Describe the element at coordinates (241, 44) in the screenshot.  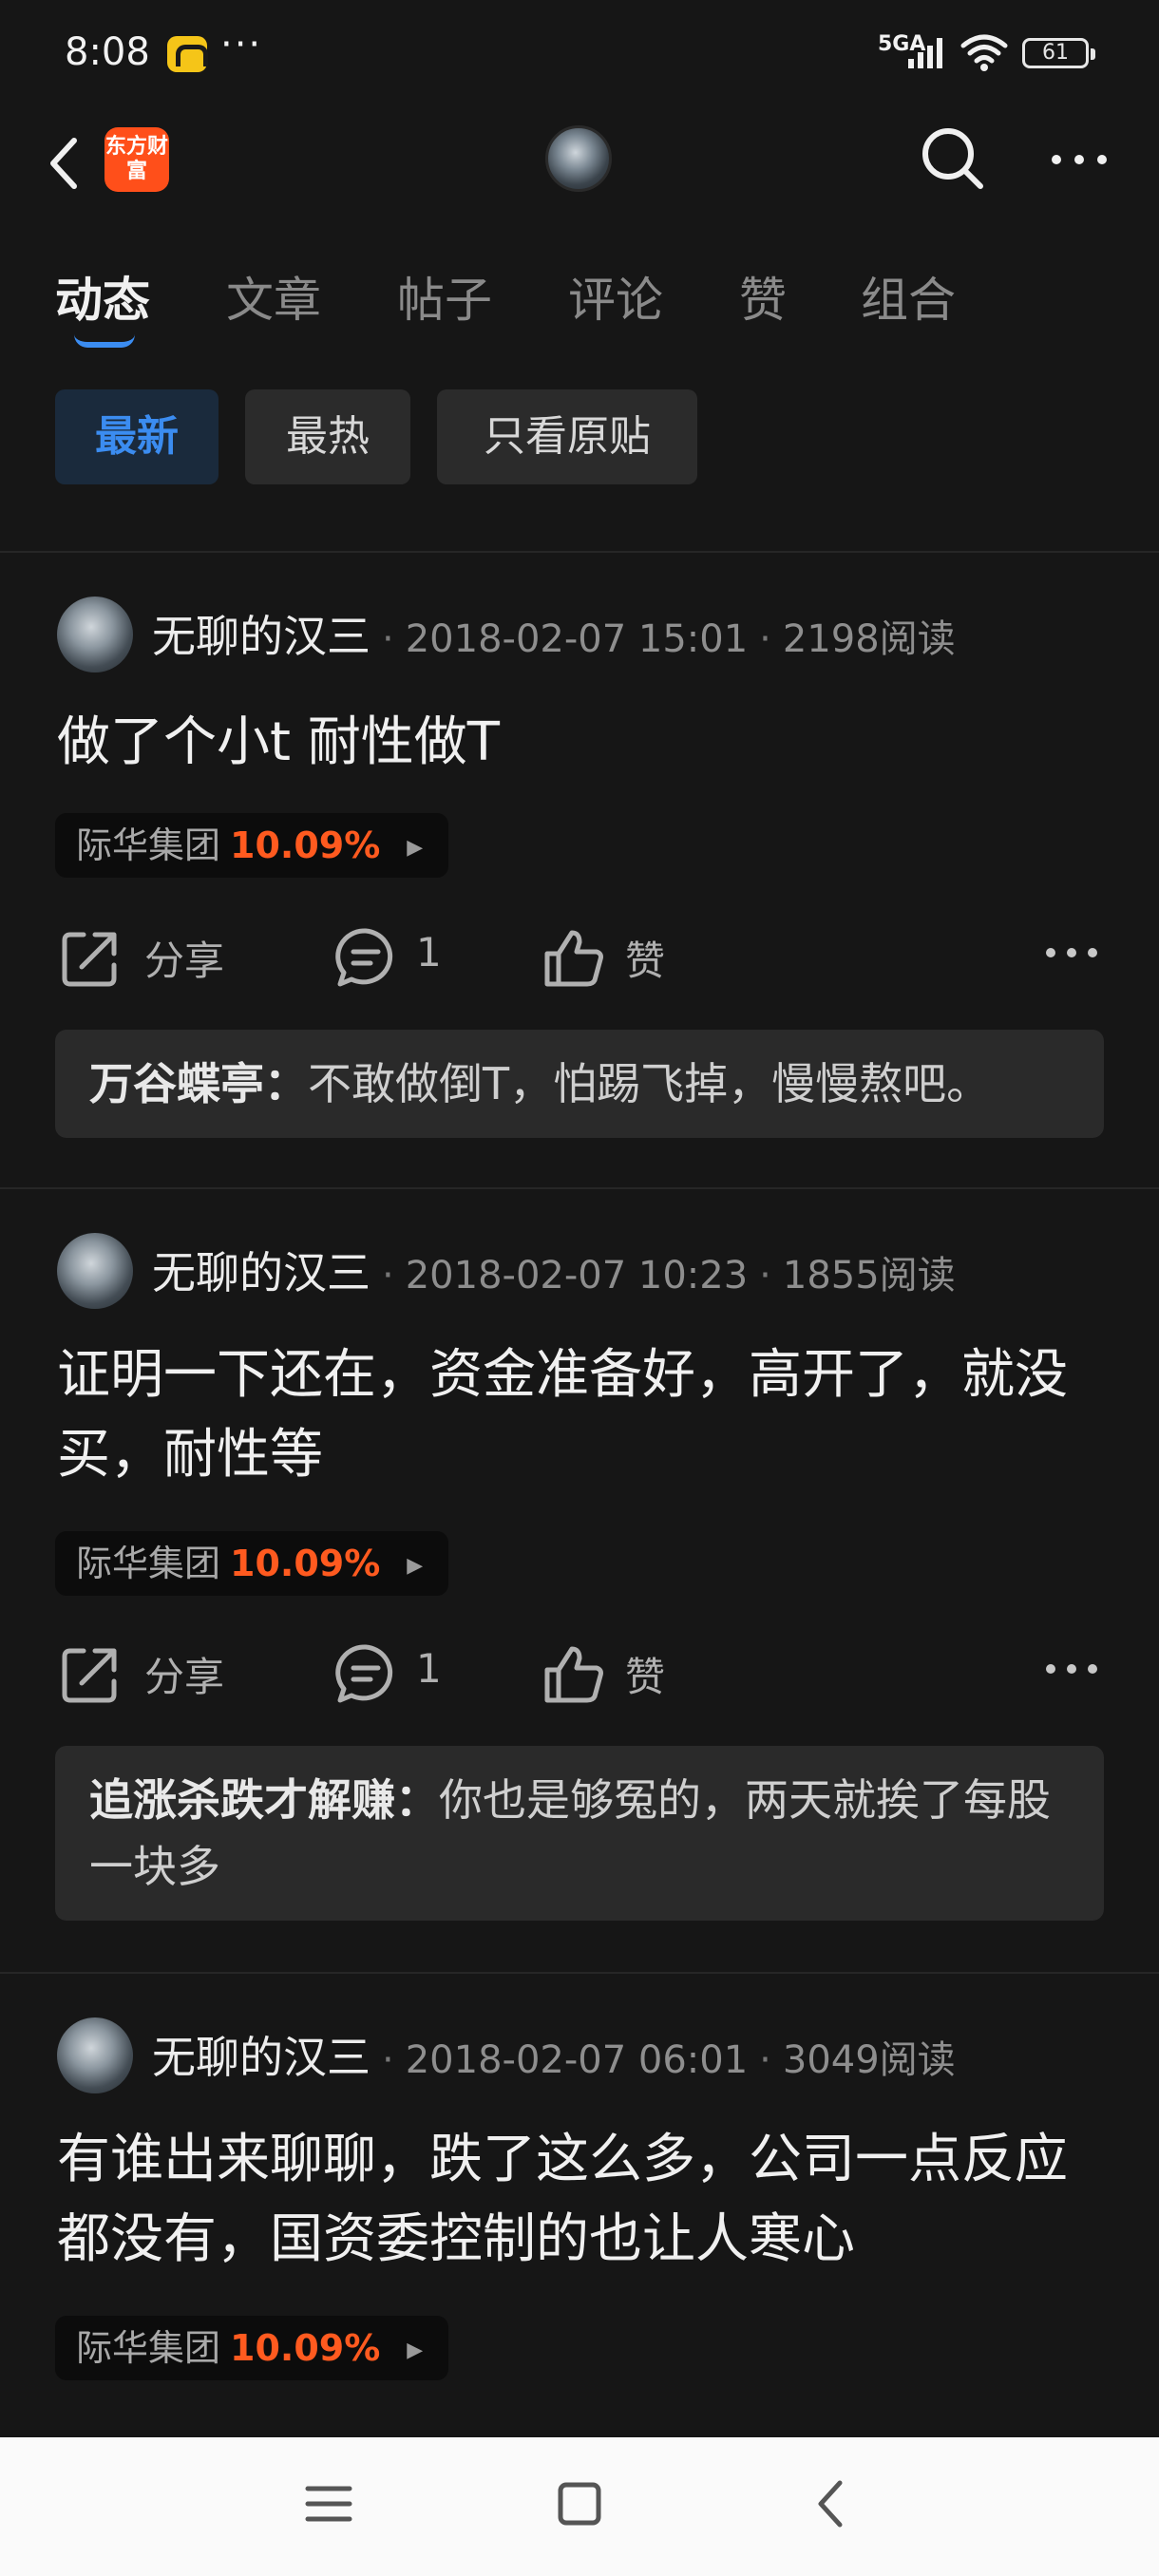
I see `status-more-dots: ···` at that location.